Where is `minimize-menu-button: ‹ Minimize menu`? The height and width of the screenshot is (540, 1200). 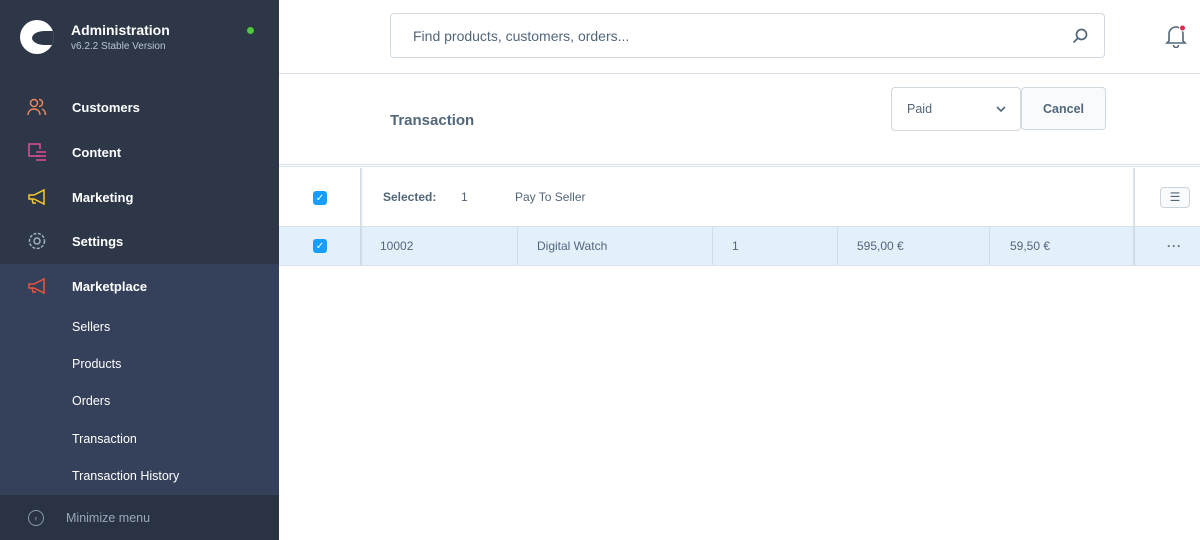
minimize-menu-button: ‹ Minimize menu is located at coordinates (139, 517).